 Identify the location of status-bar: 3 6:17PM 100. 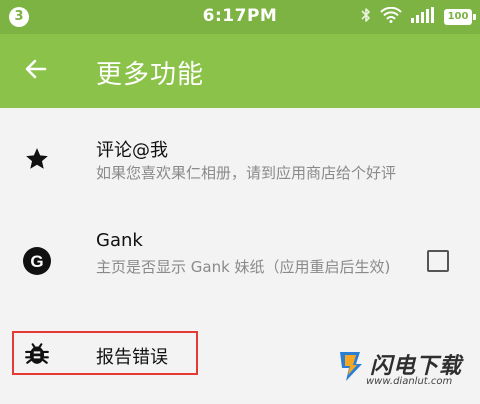
(240, 17).